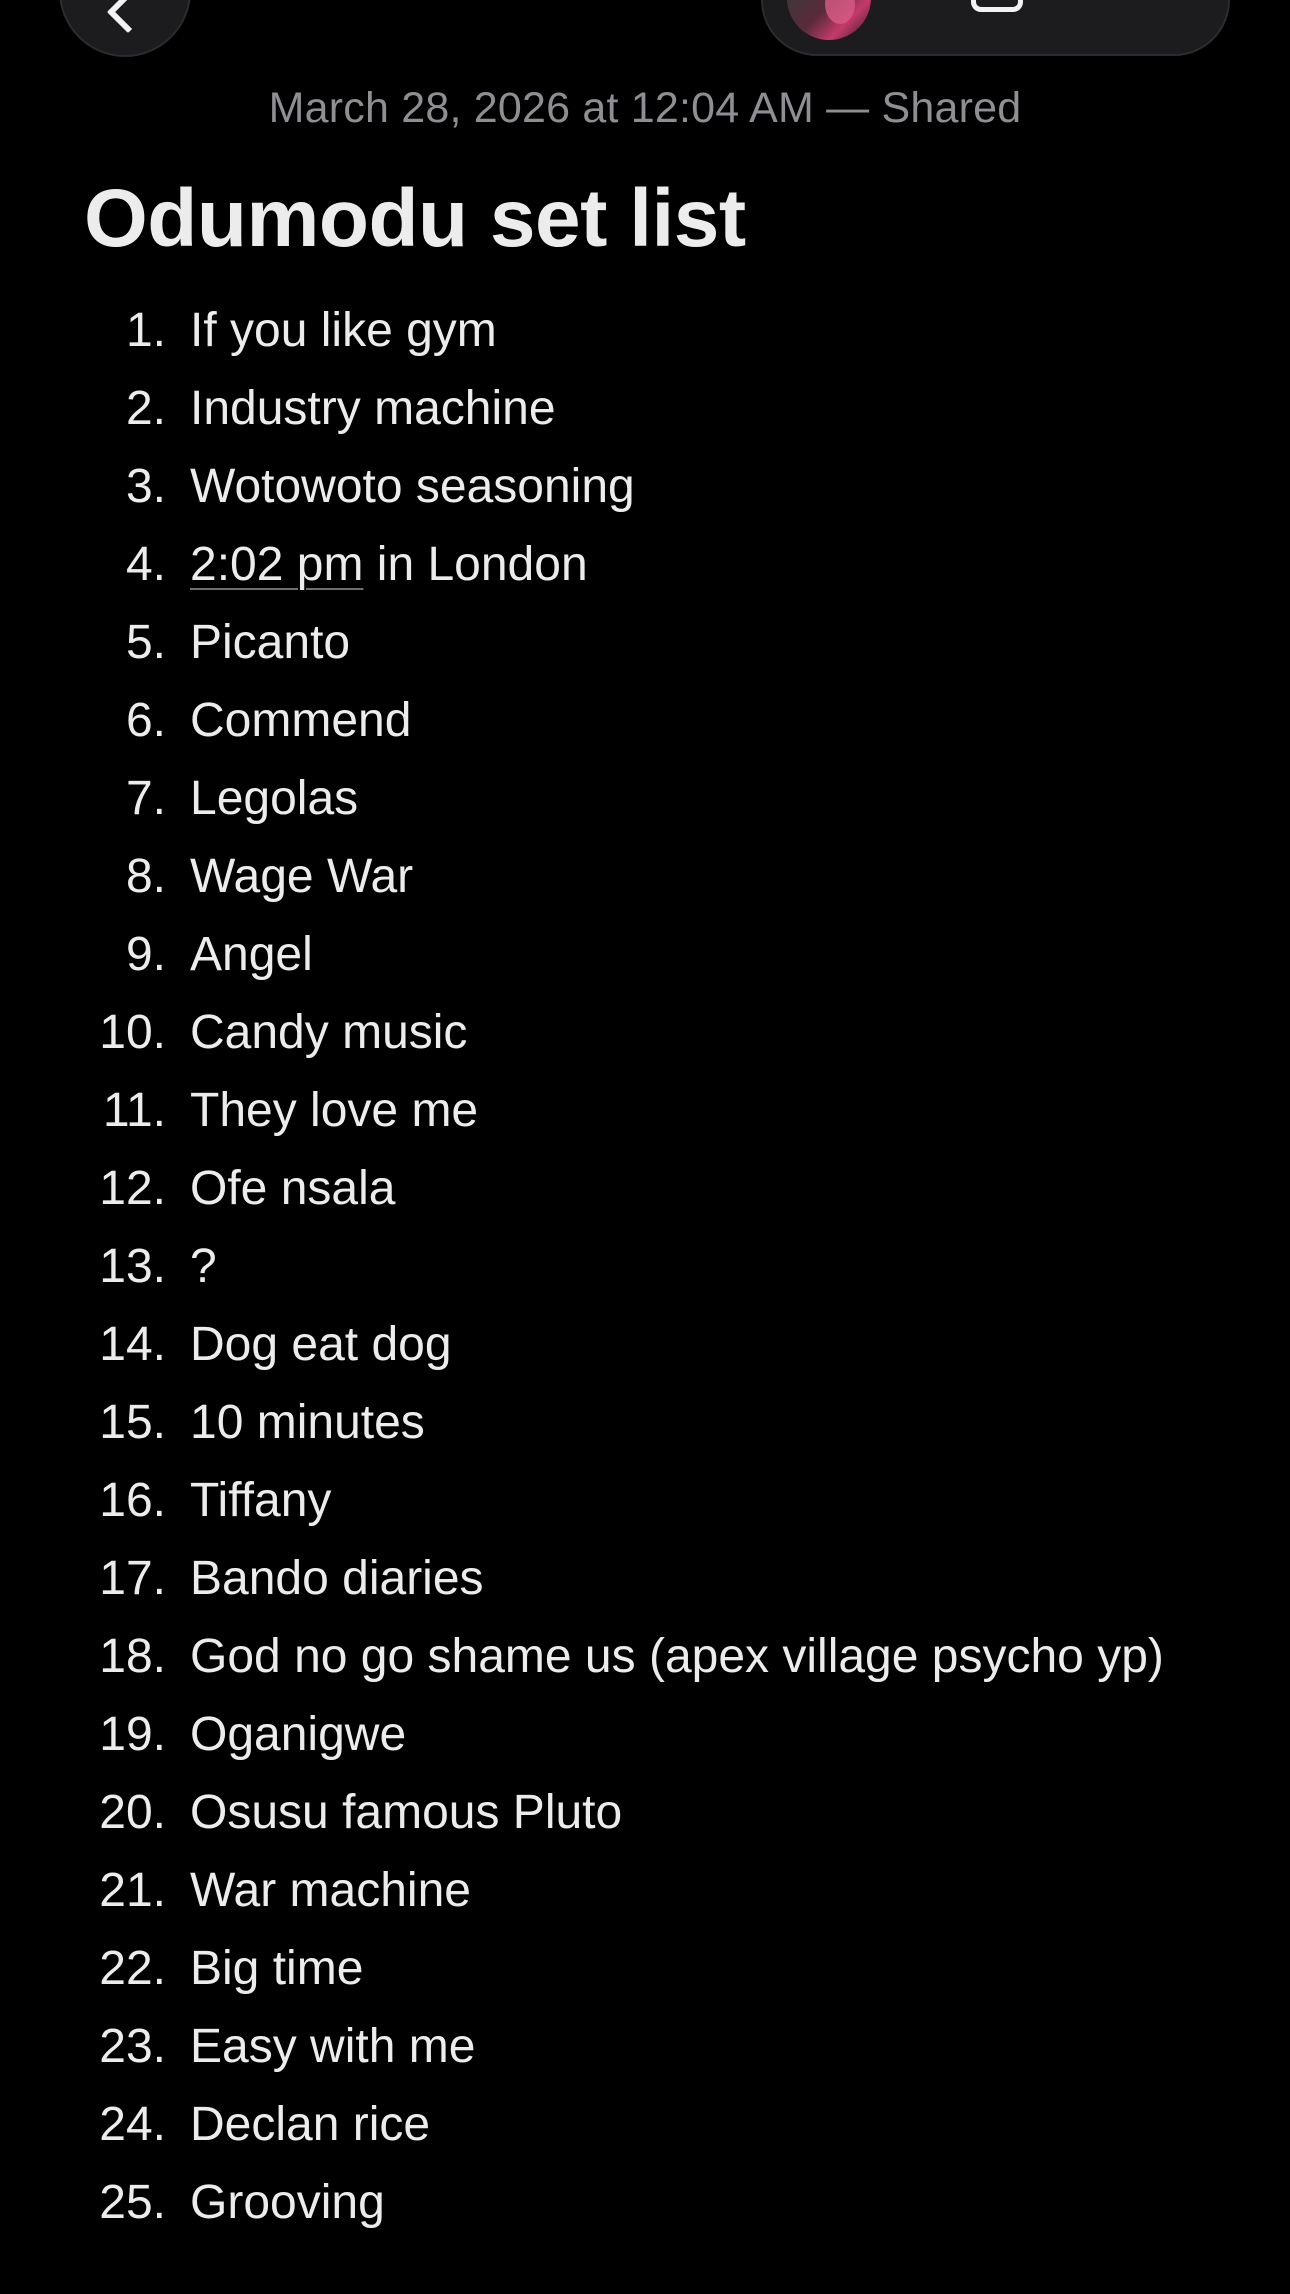 This screenshot has width=1290, height=2294. I want to click on list-item: 10. Candy music, so click(645, 1033).